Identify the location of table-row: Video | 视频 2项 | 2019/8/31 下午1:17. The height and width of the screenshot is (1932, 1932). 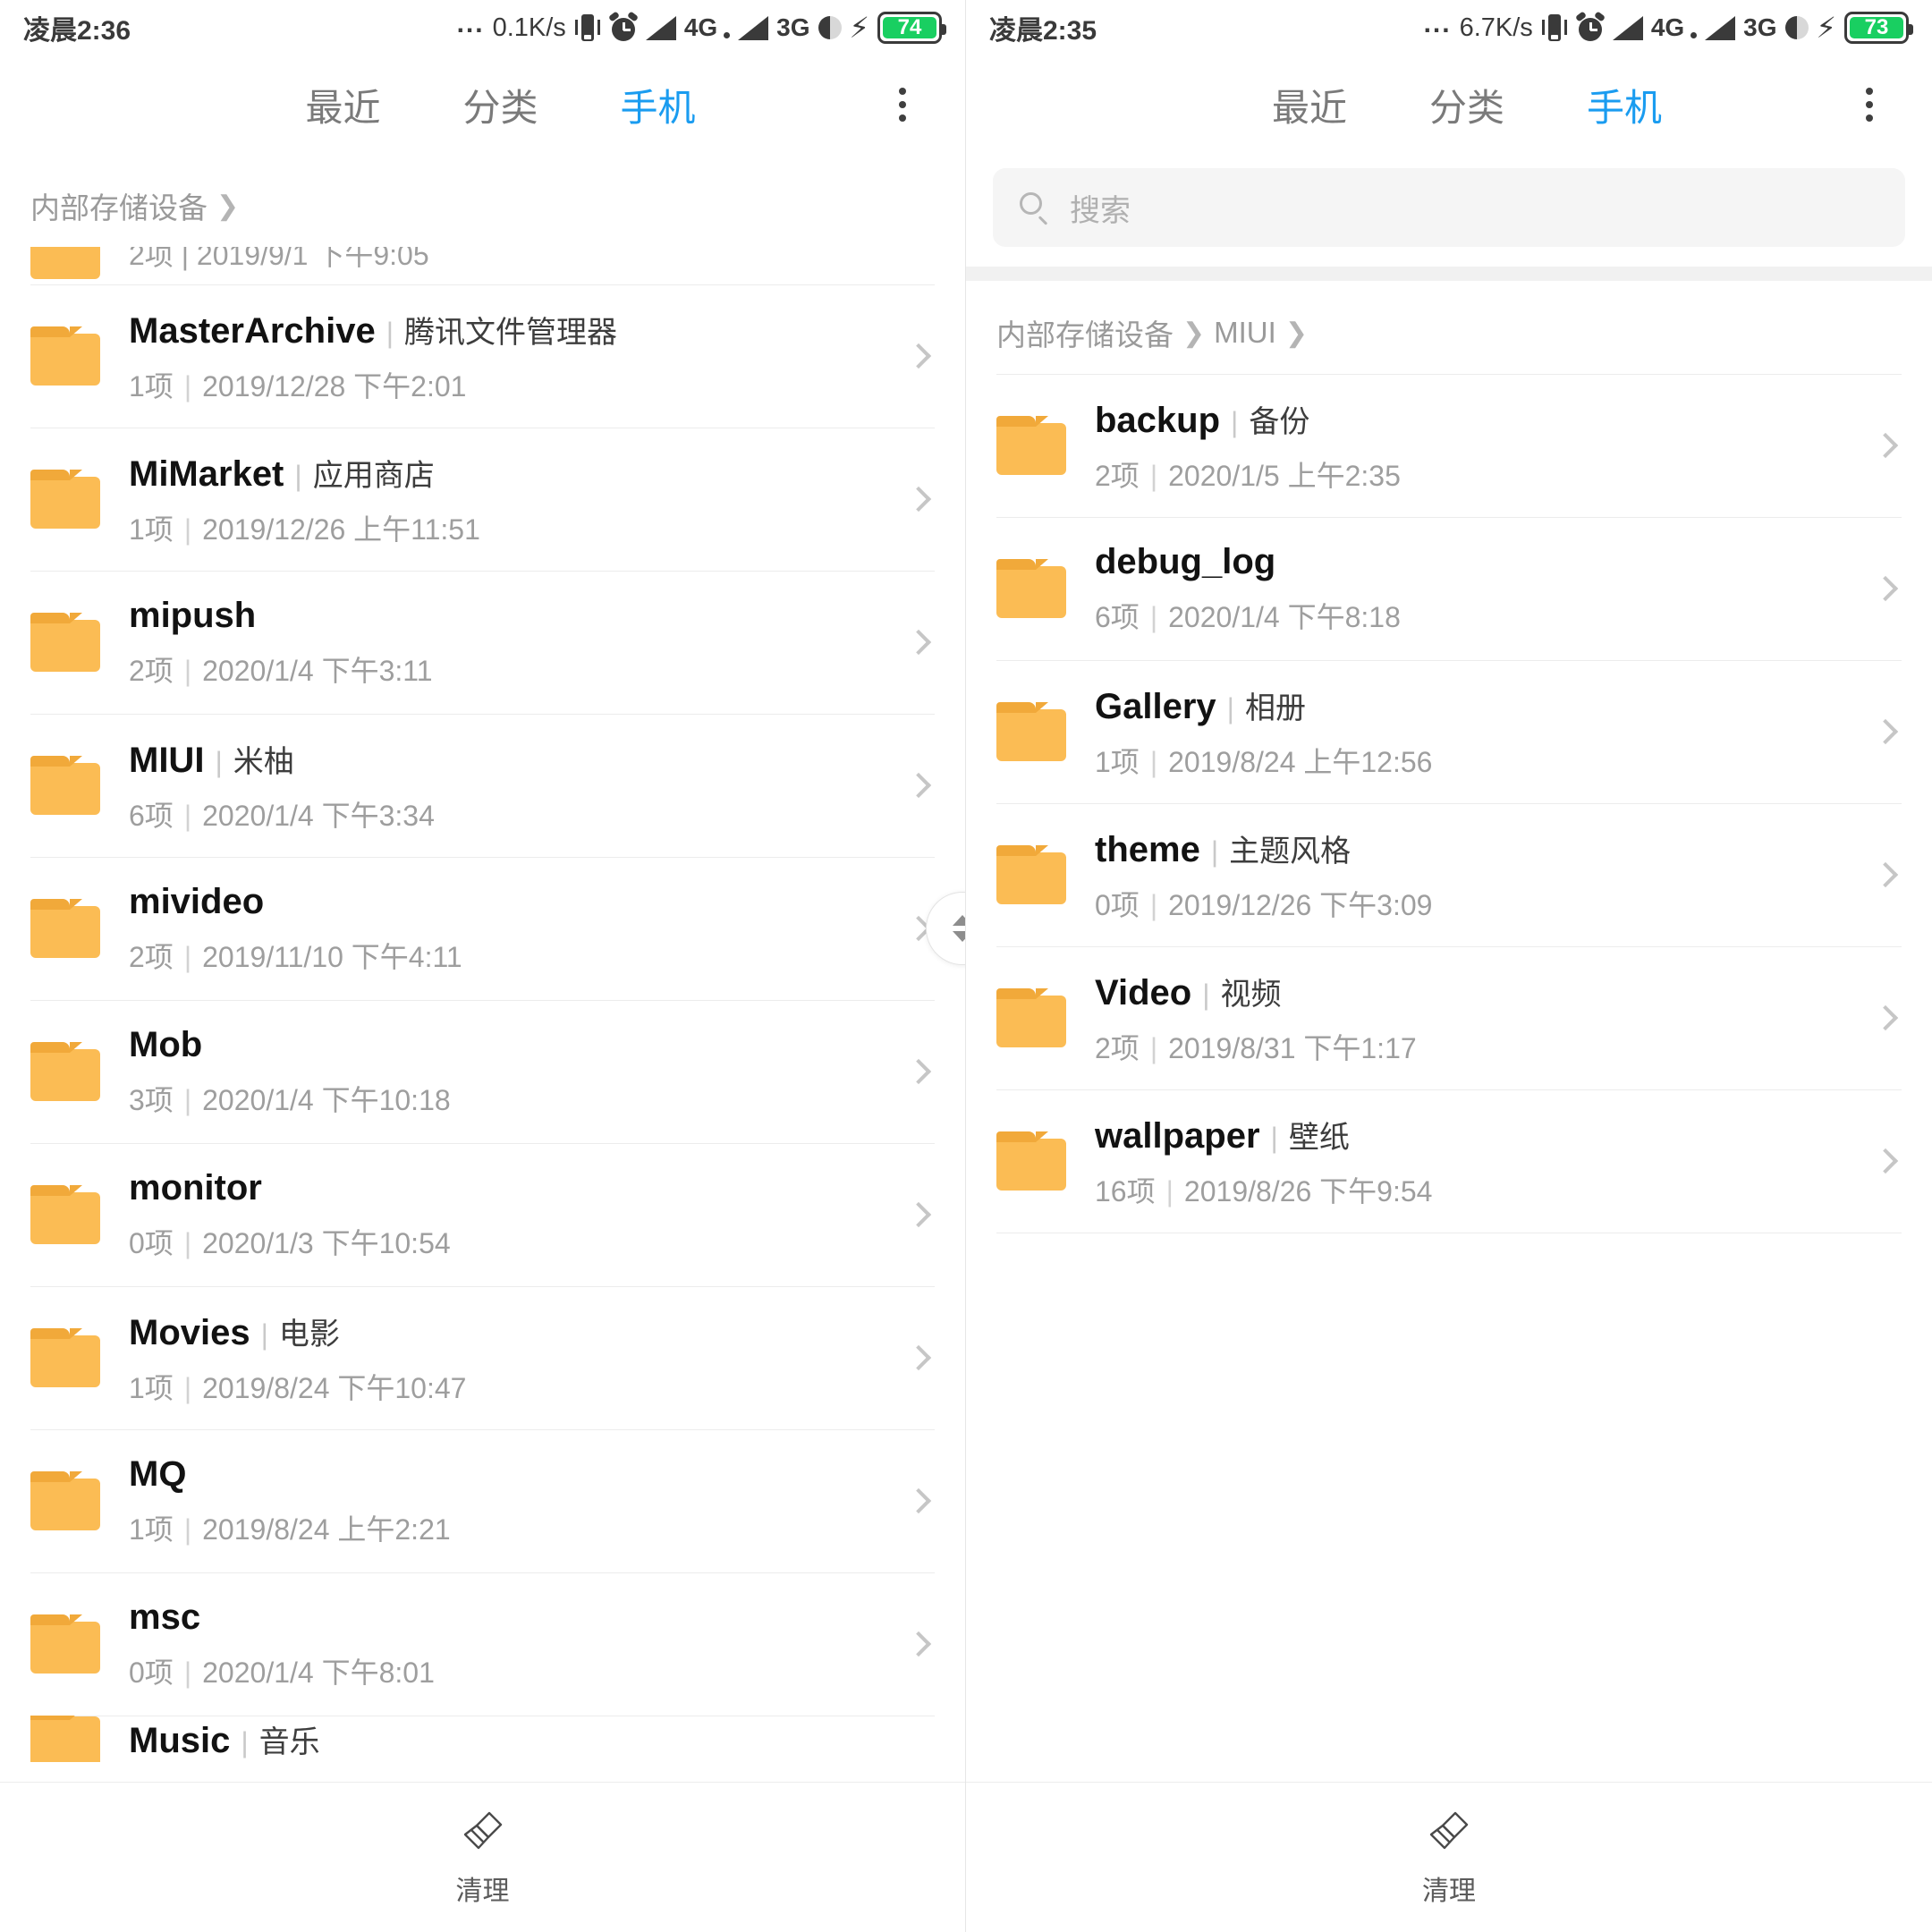
(1449, 1017).